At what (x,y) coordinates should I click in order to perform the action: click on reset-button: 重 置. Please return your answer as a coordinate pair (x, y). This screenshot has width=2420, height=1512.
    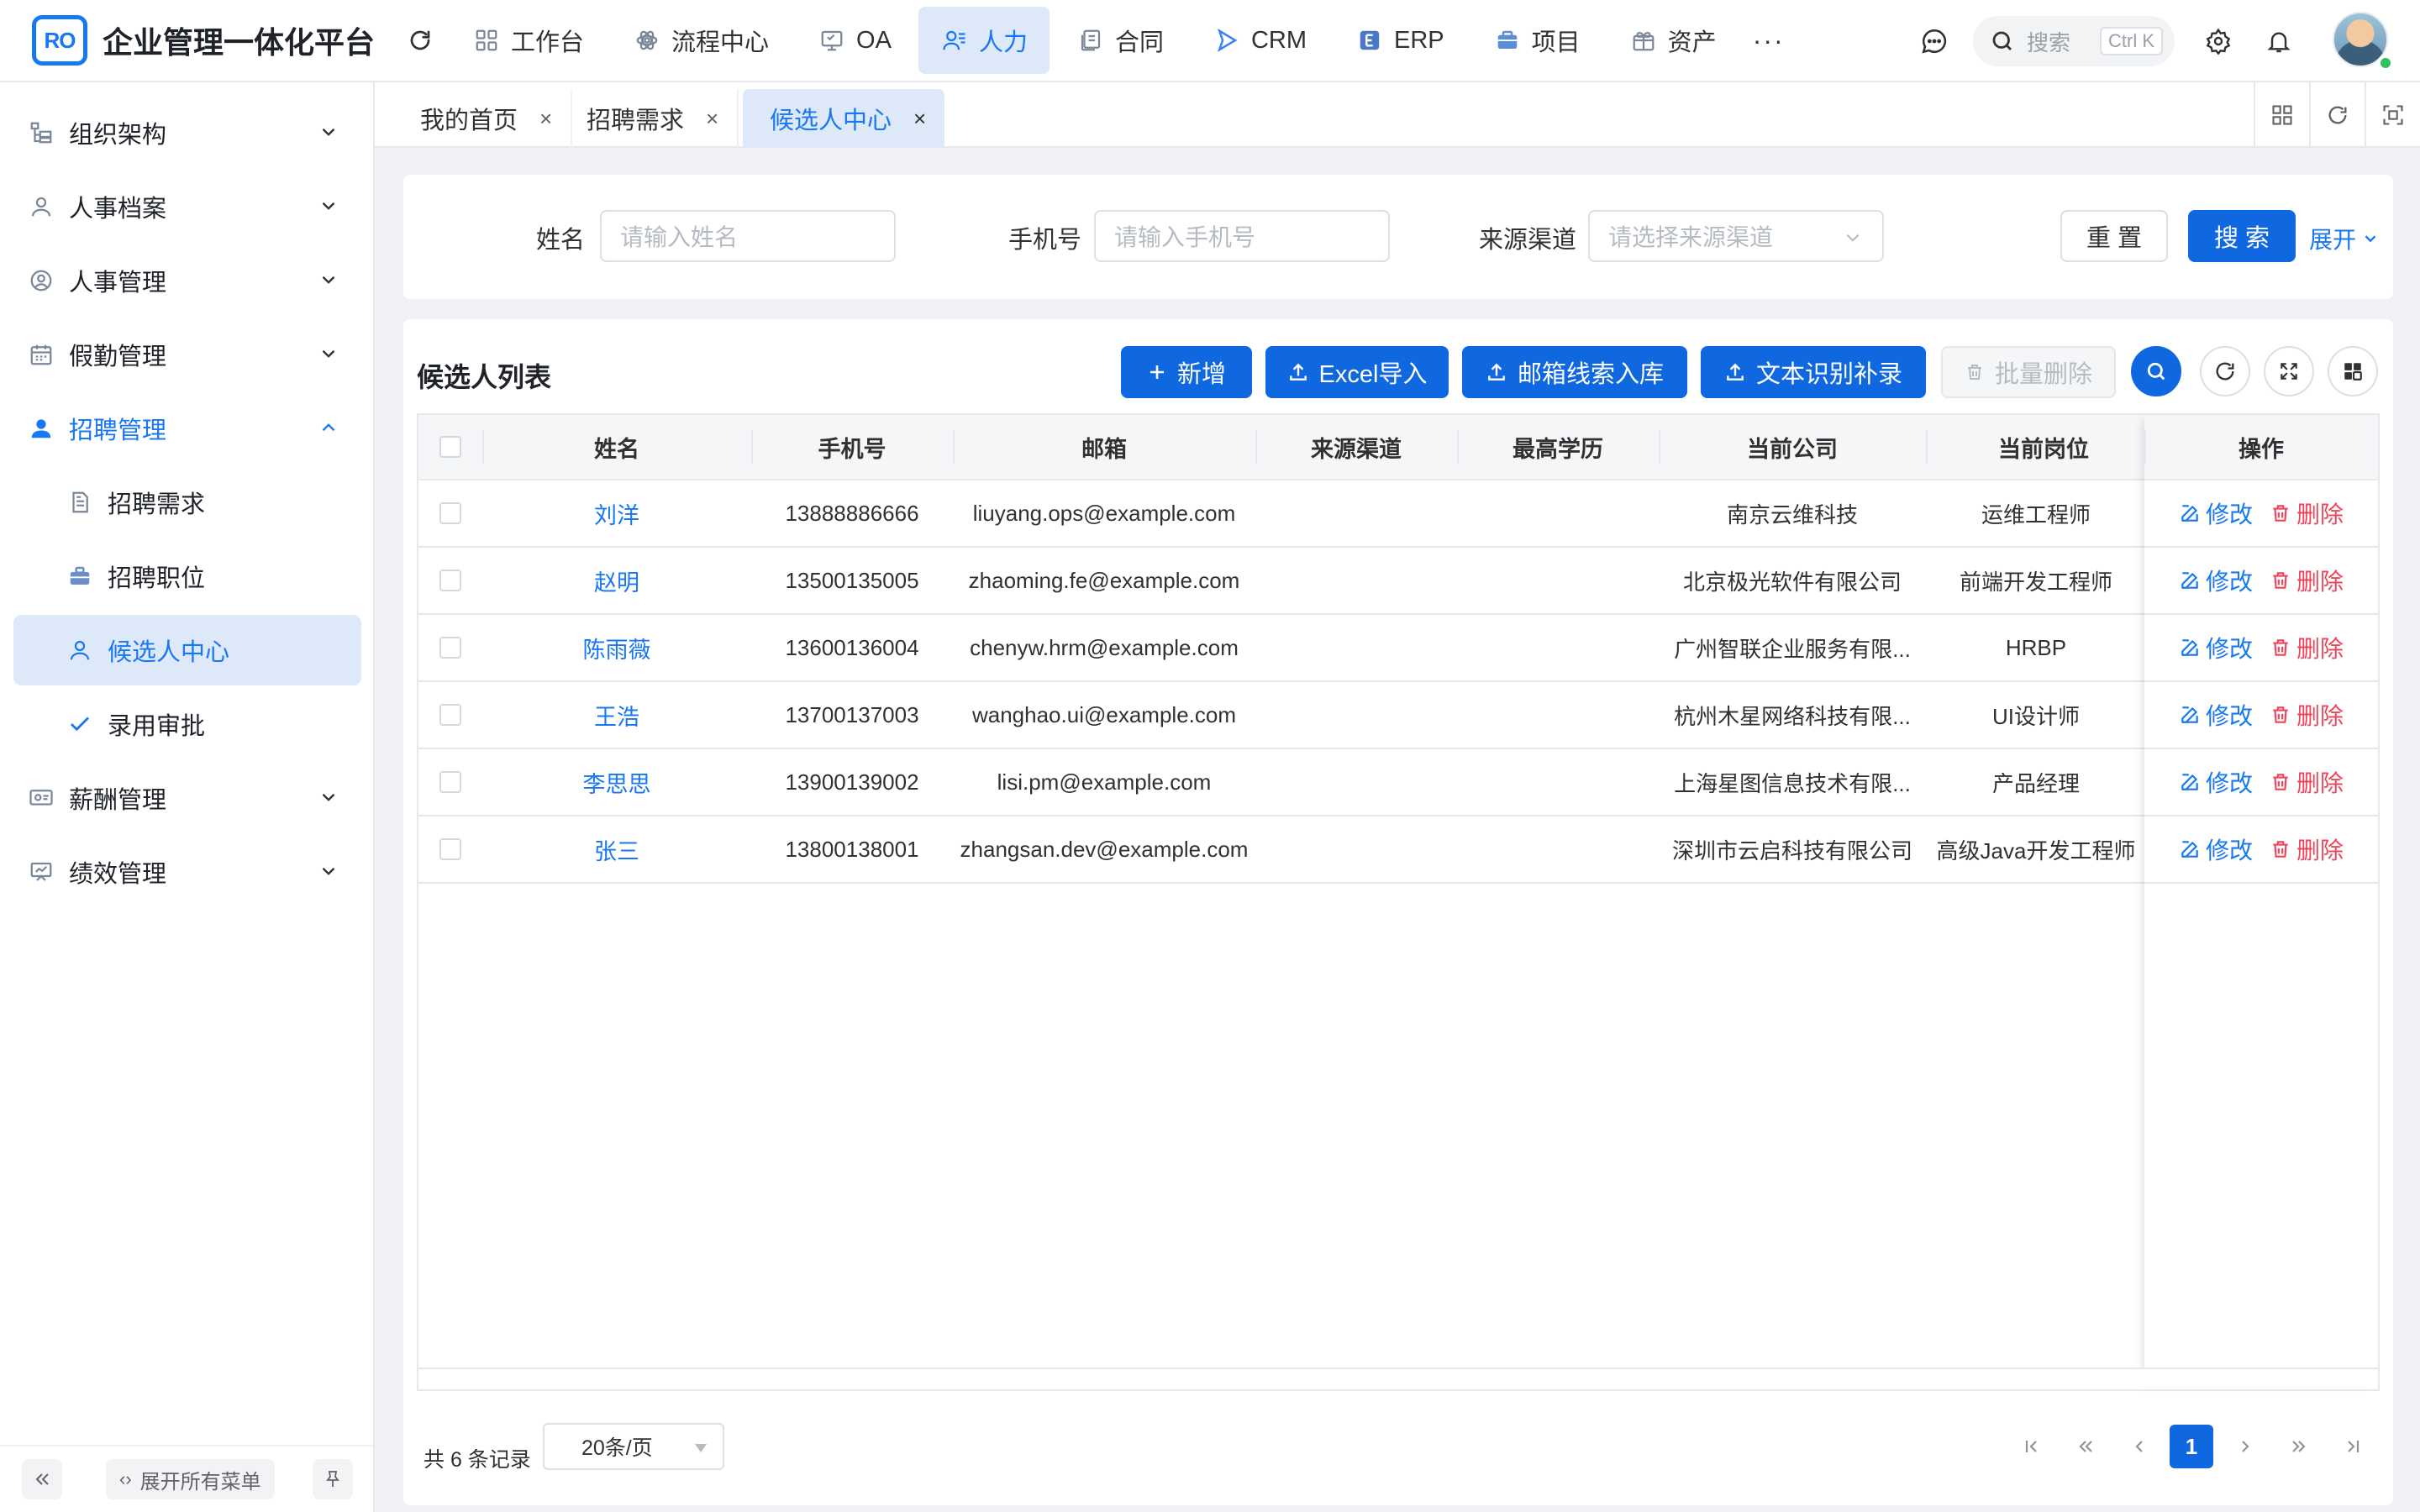
    Looking at the image, I should click on (2114, 236).